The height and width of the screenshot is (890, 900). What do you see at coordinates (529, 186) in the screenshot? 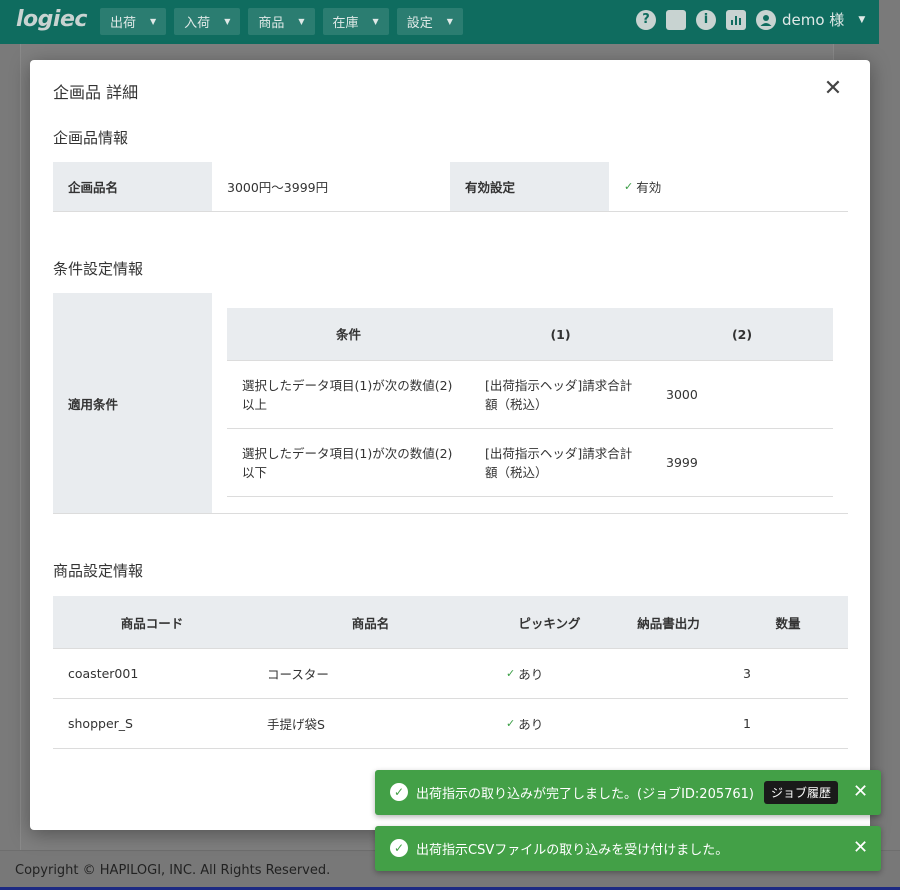
I see `status-label: 有効設定` at bounding box center [529, 186].